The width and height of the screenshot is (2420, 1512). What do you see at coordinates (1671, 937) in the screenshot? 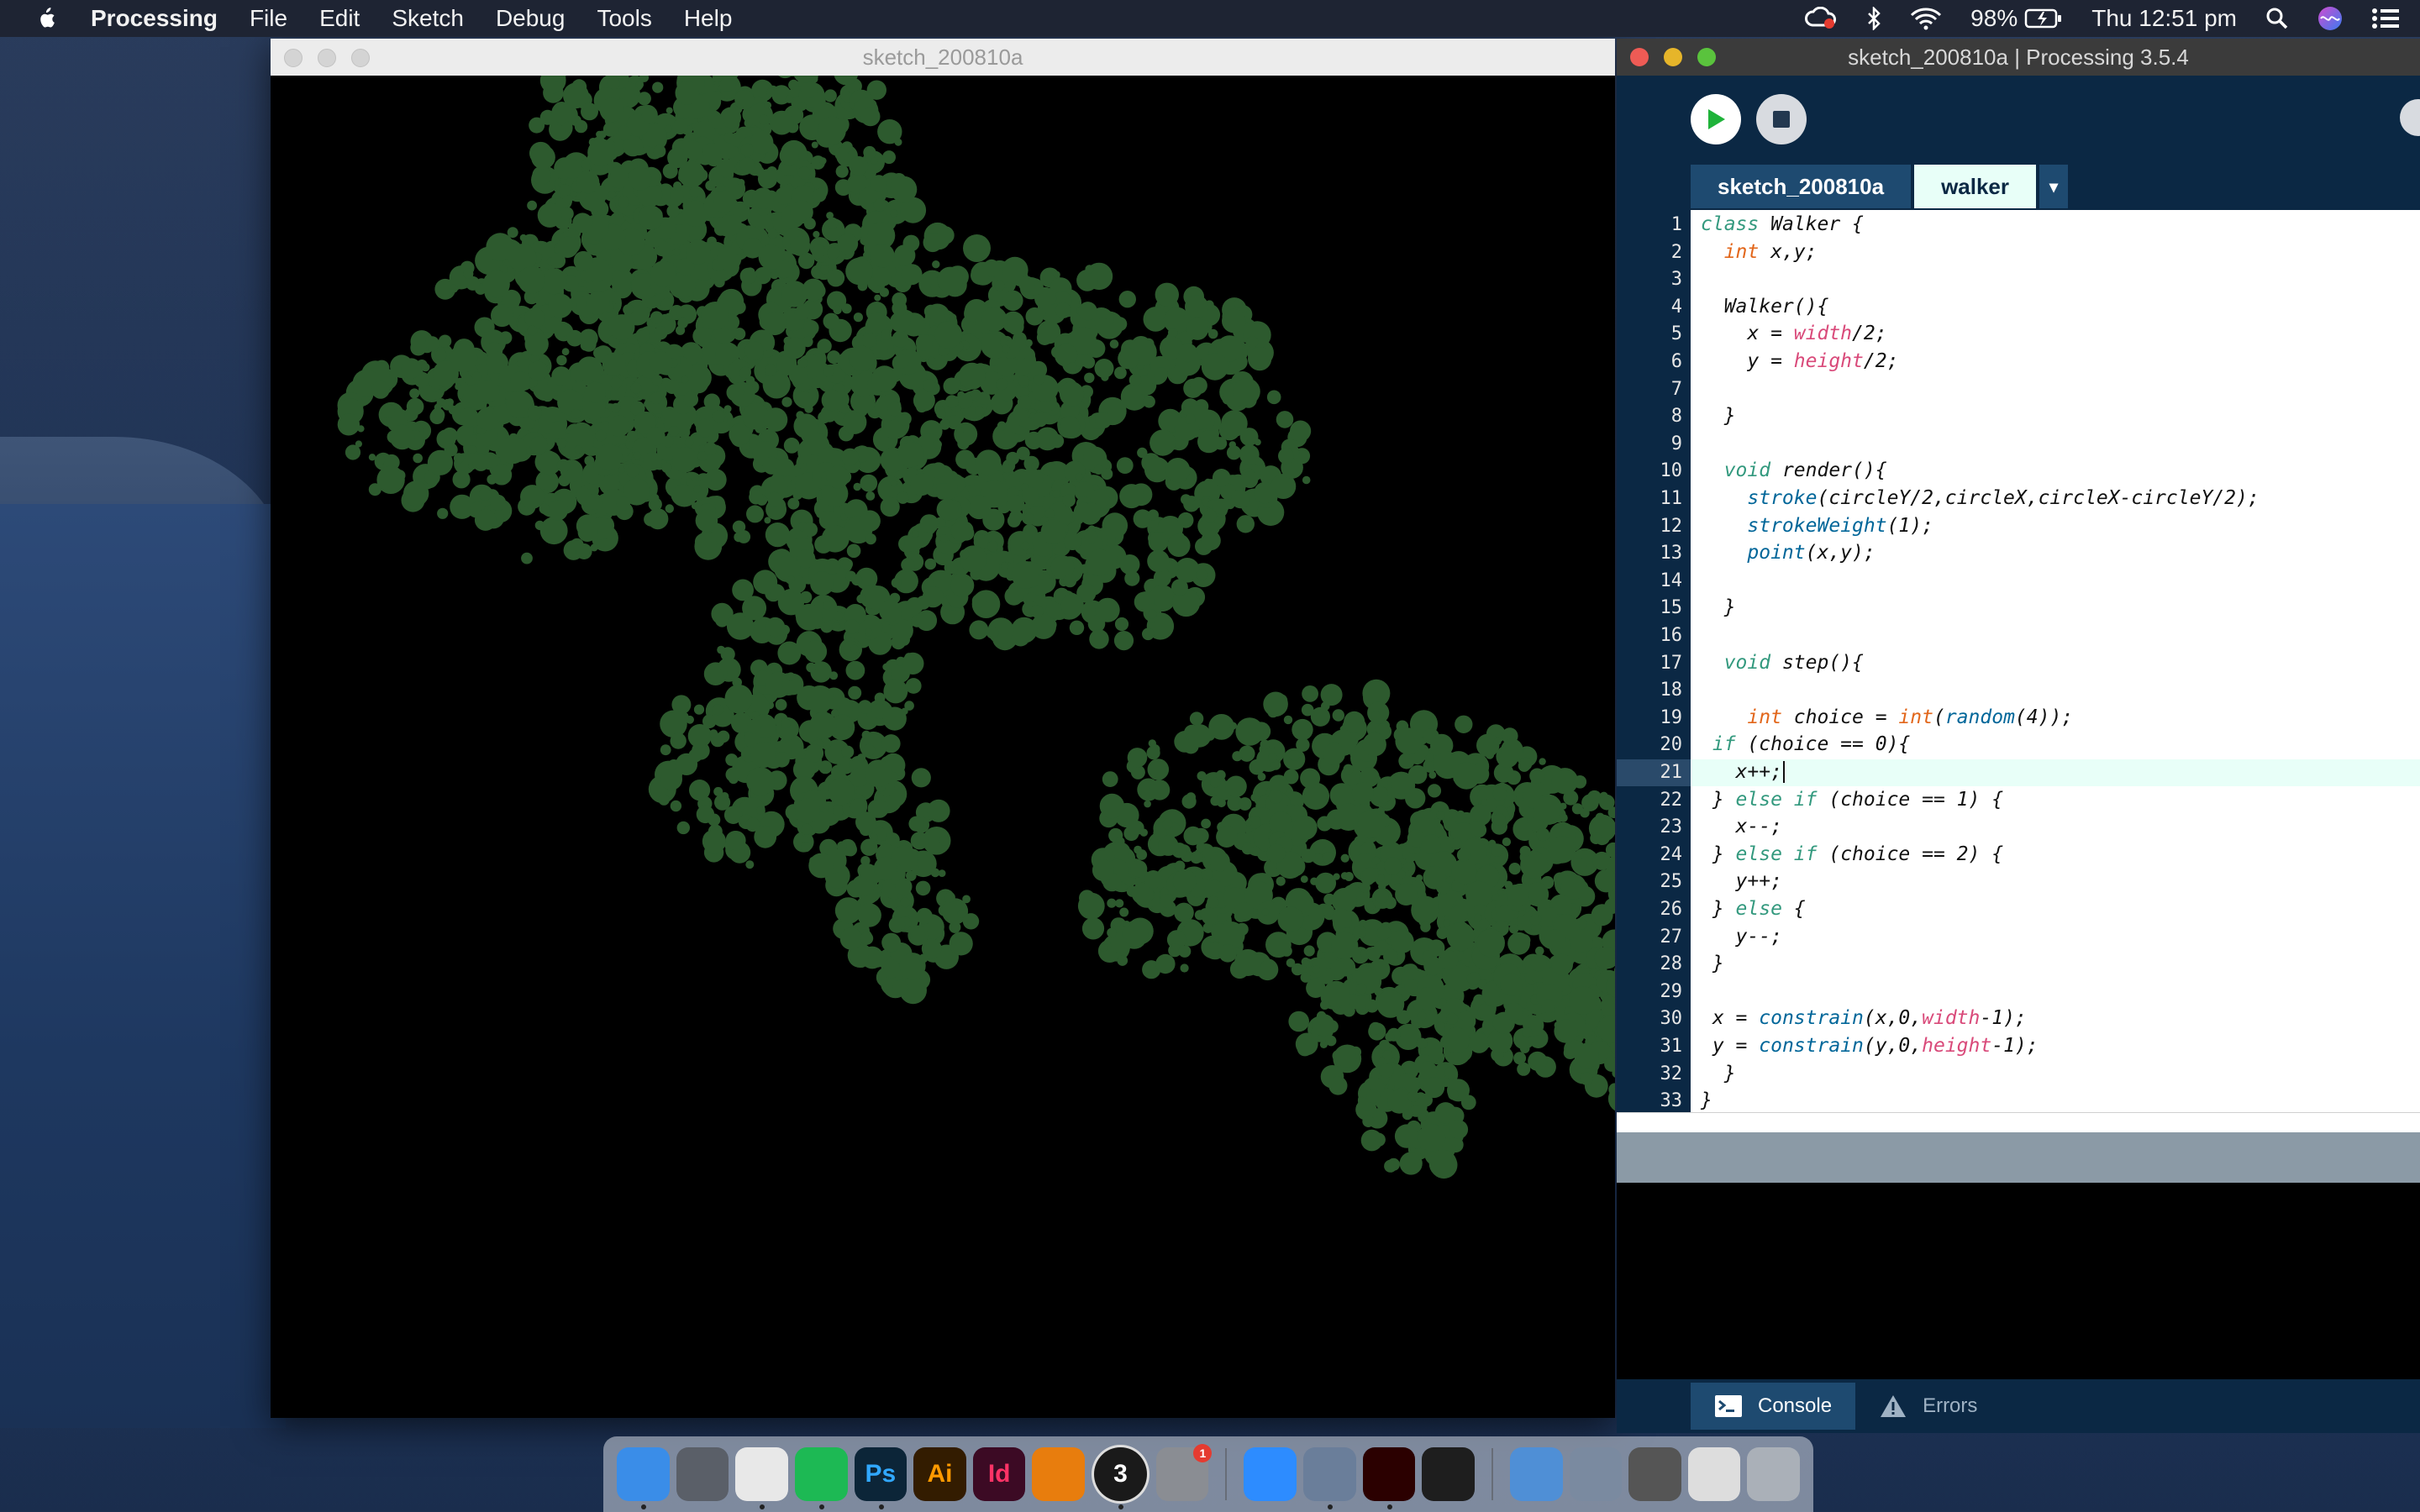
I see `line-number: 27` at bounding box center [1671, 937].